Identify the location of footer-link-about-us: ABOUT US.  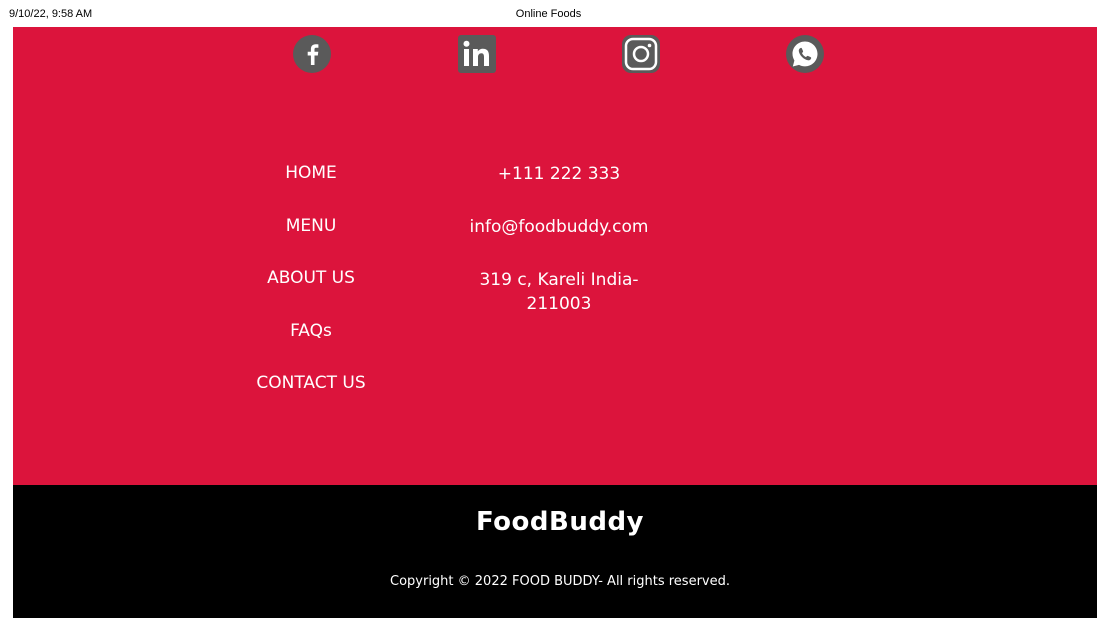
(311, 278).